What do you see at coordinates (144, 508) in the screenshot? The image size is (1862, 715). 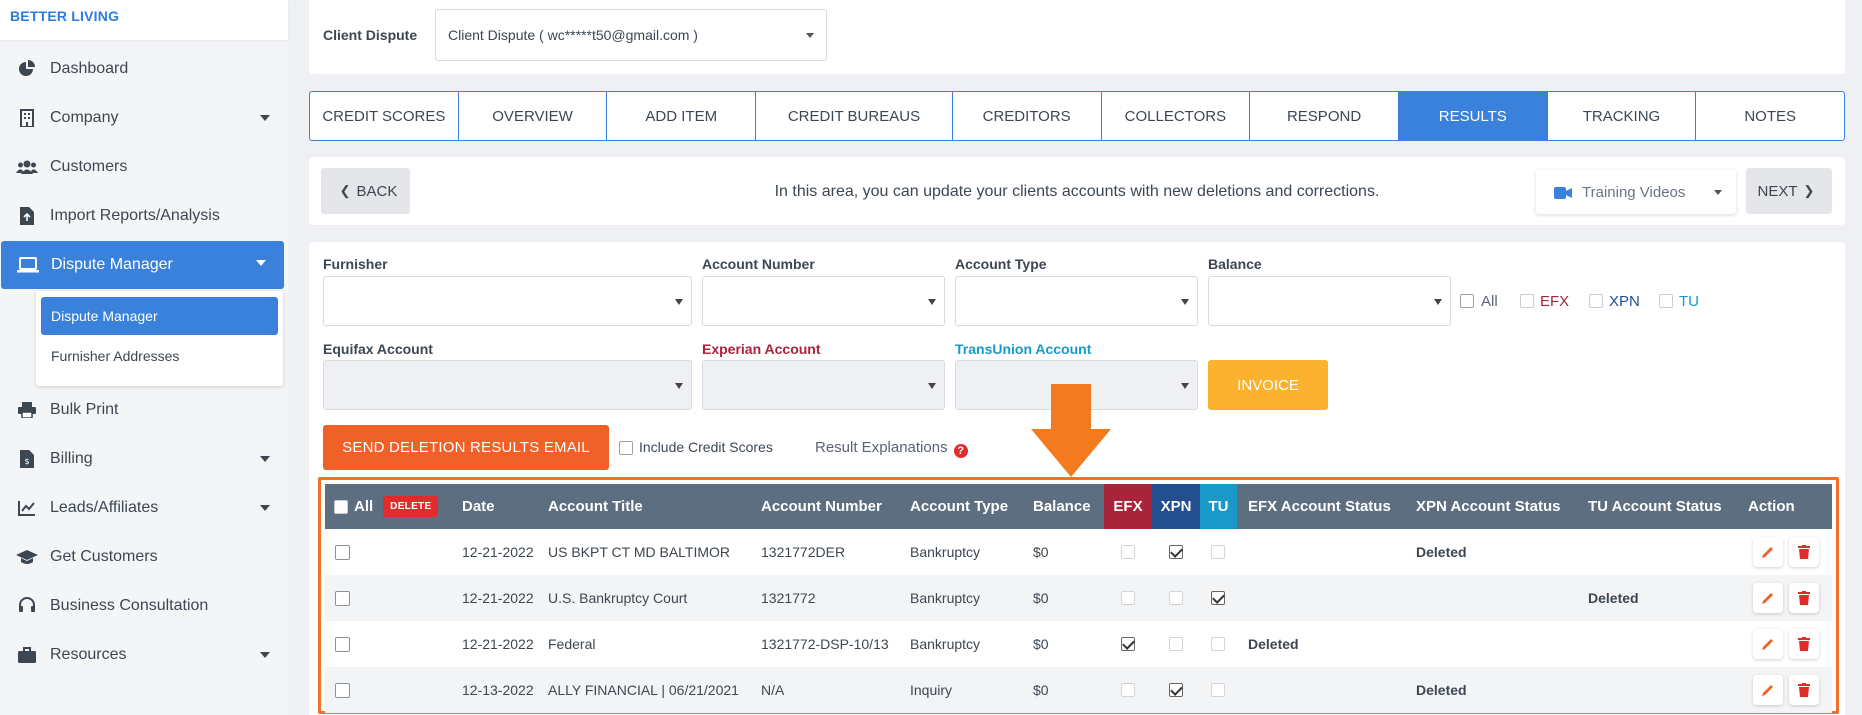 I see `sidebar-item-leads-affiliates: Leads/Affiliates` at bounding box center [144, 508].